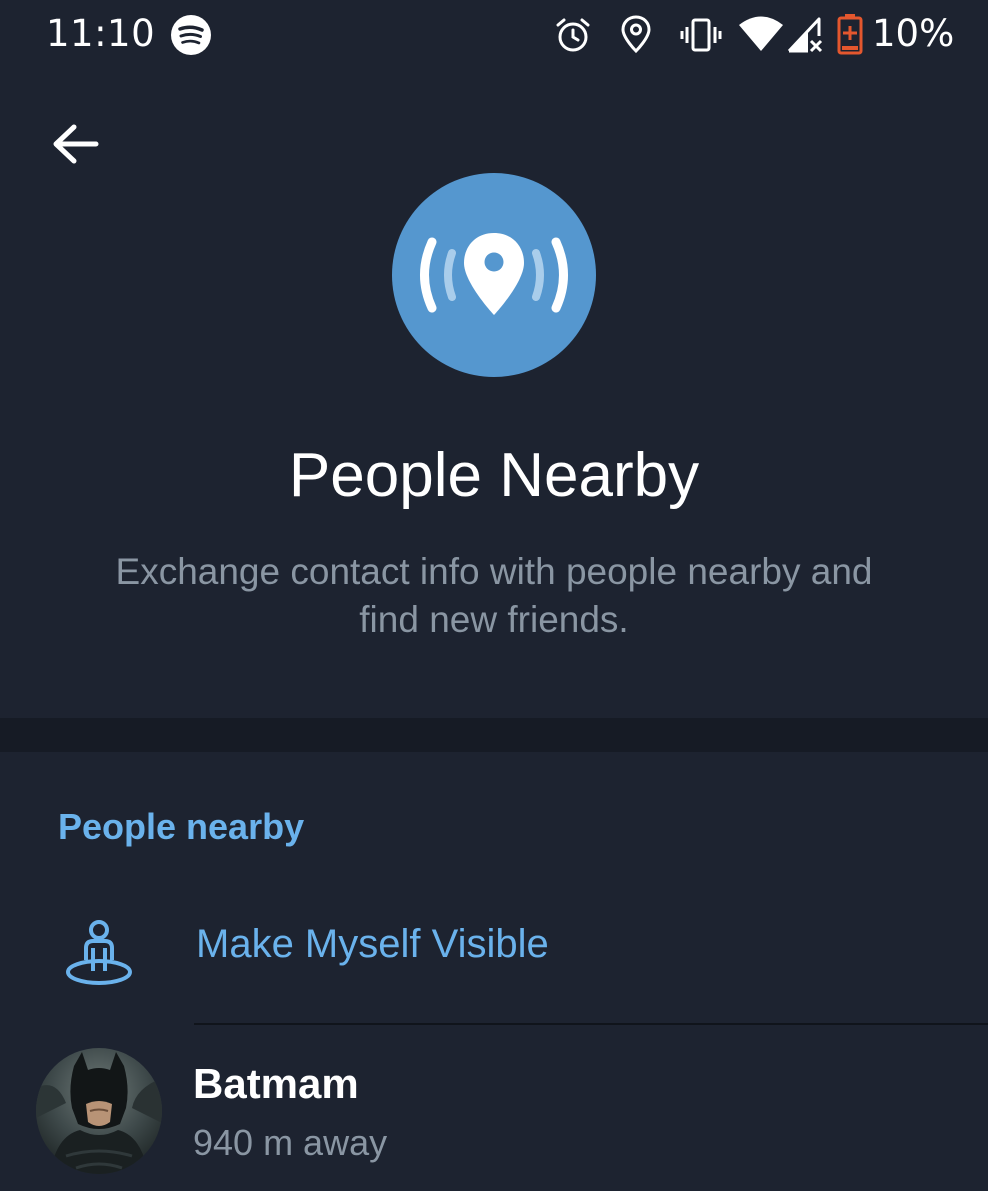  What do you see at coordinates (636, 34) in the screenshot?
I see `location-icon` at bounding box center [636, 34].